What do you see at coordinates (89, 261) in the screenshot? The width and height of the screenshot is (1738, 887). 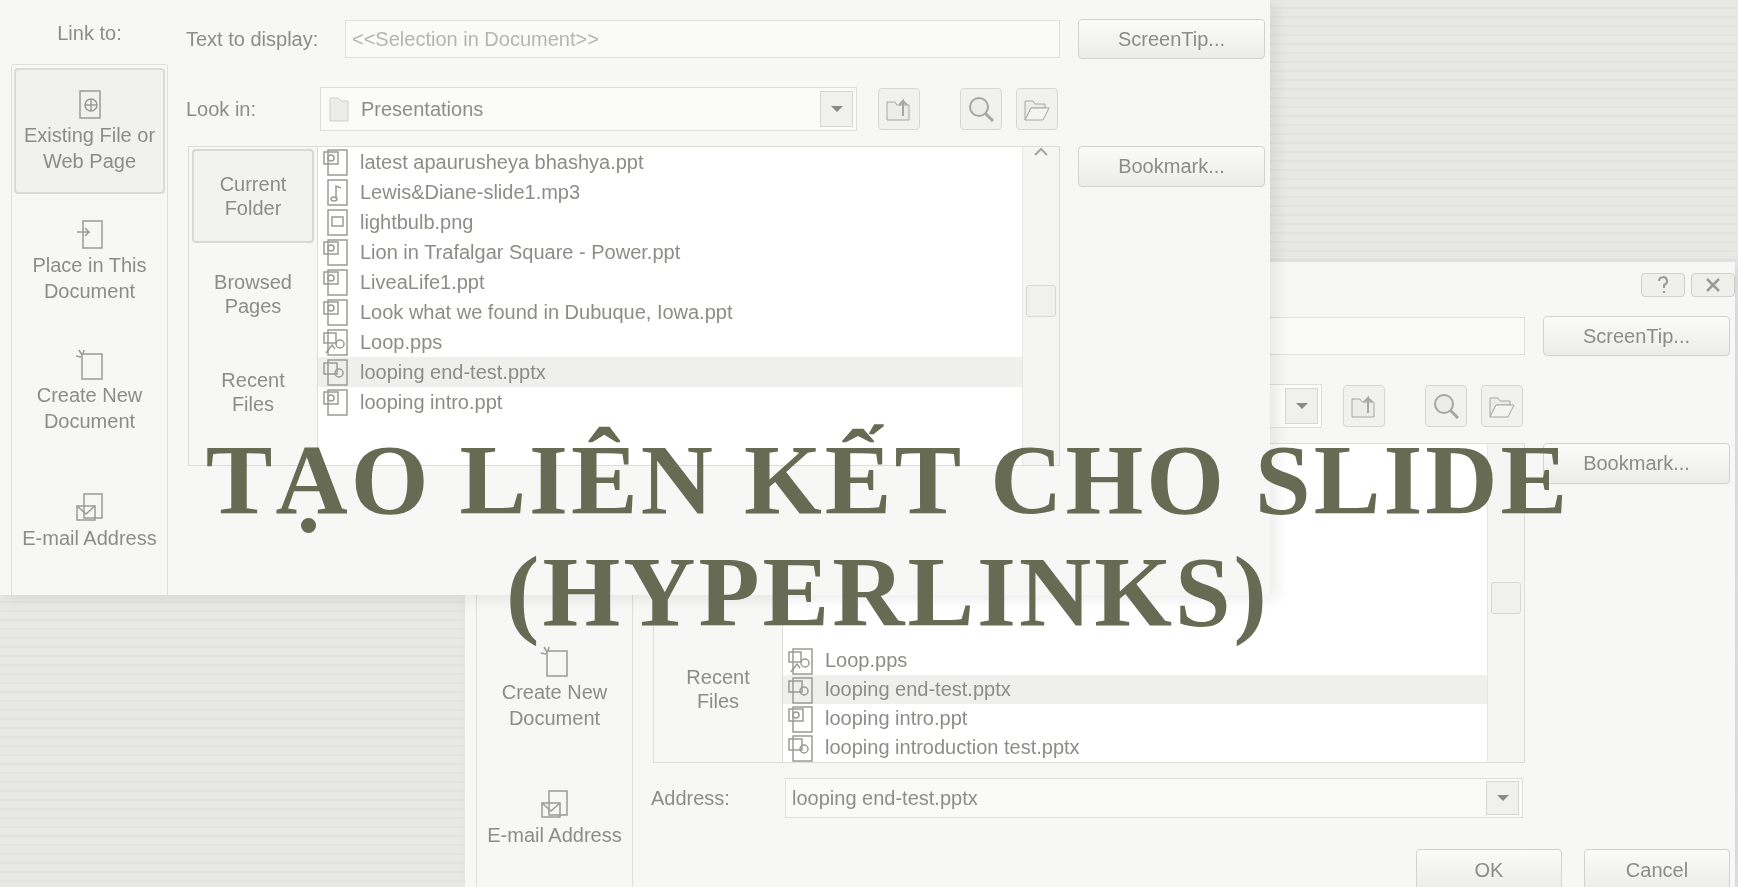 I see `link-target-tab: Place in This Document` at bounding box center [89, 261].